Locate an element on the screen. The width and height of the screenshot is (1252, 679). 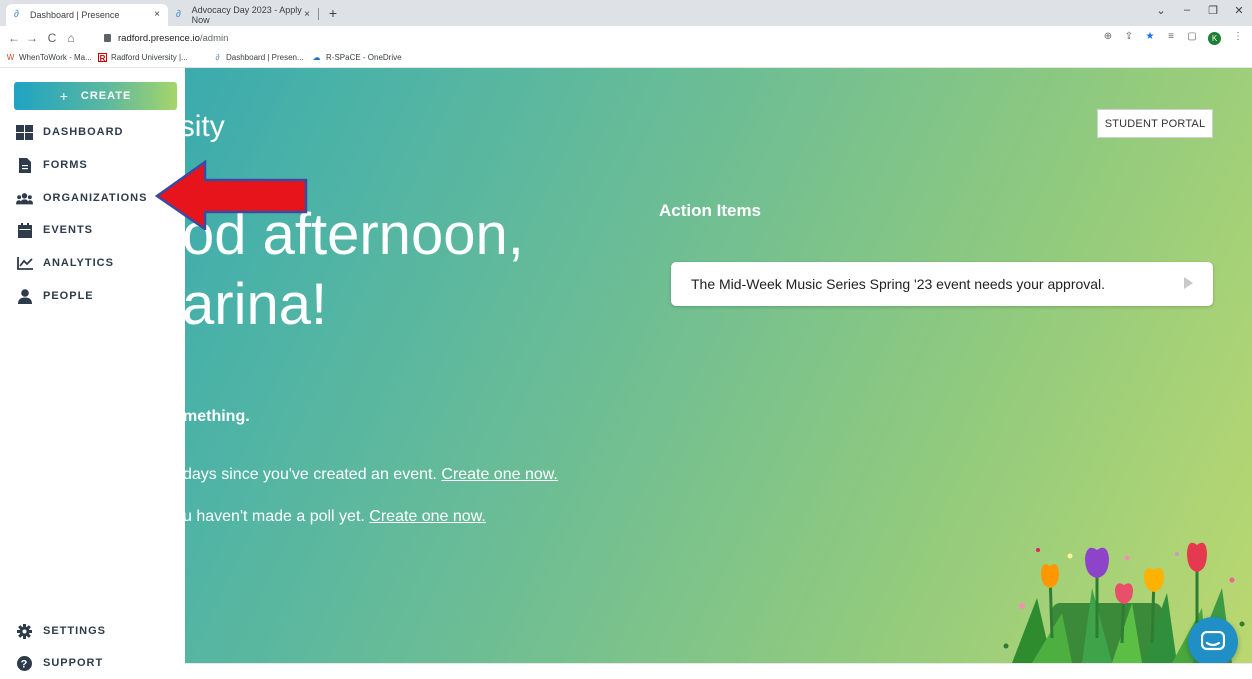
bookmark-rspace: ☁ R-SPaCE - OneDrive is located at coordinates (356, 57).